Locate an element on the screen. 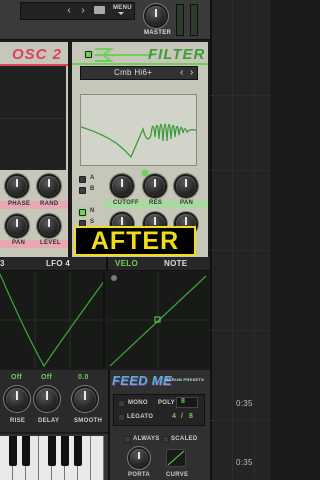  res-knob is located at coordinates (155, 186).